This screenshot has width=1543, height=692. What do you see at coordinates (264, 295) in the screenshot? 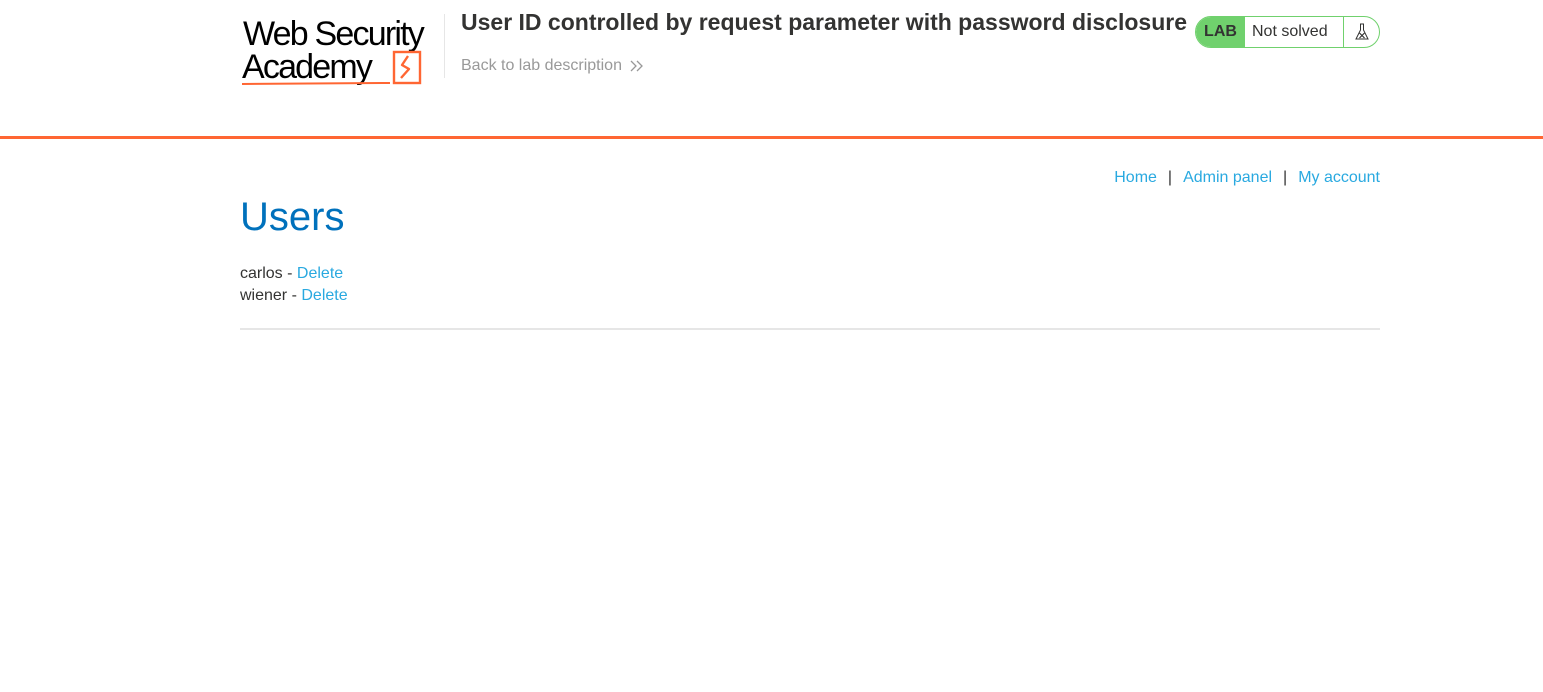
I see `user-name: wiener` at bounding box center [264, 295].